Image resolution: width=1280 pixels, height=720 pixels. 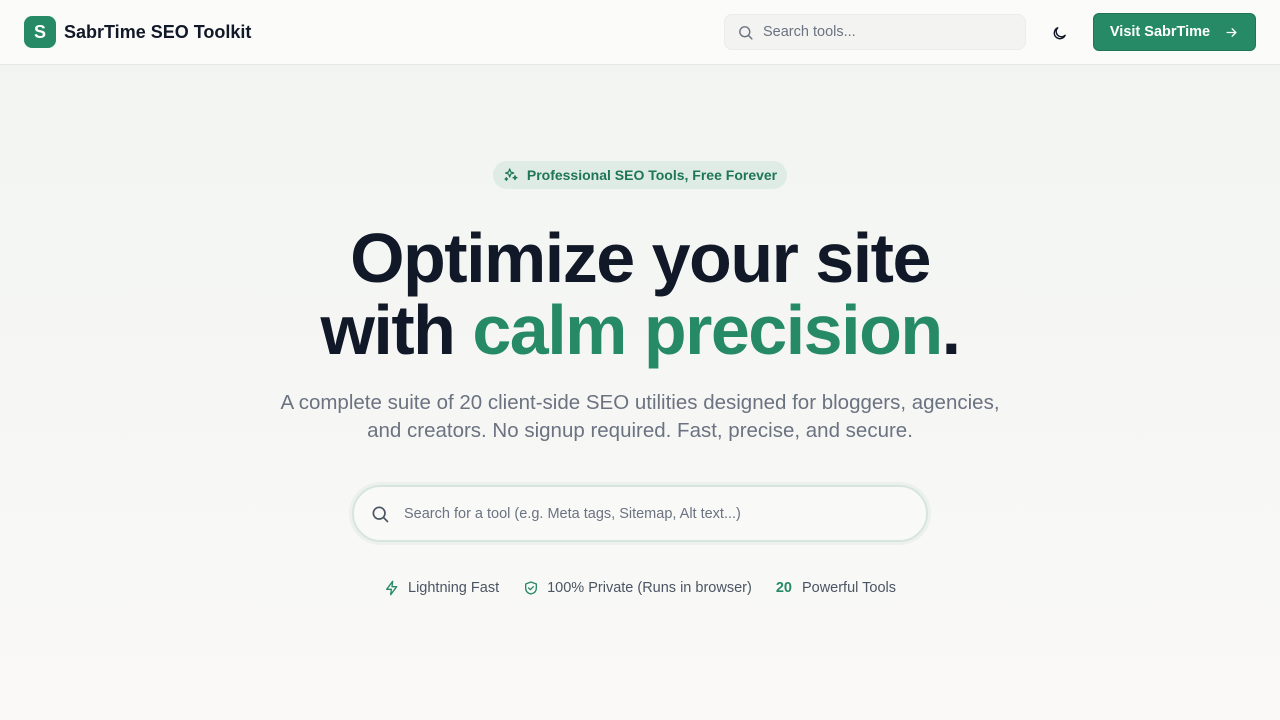 I want to click on brand-name: SabrTime SEO Toolkit, so click(x=158, y=31).